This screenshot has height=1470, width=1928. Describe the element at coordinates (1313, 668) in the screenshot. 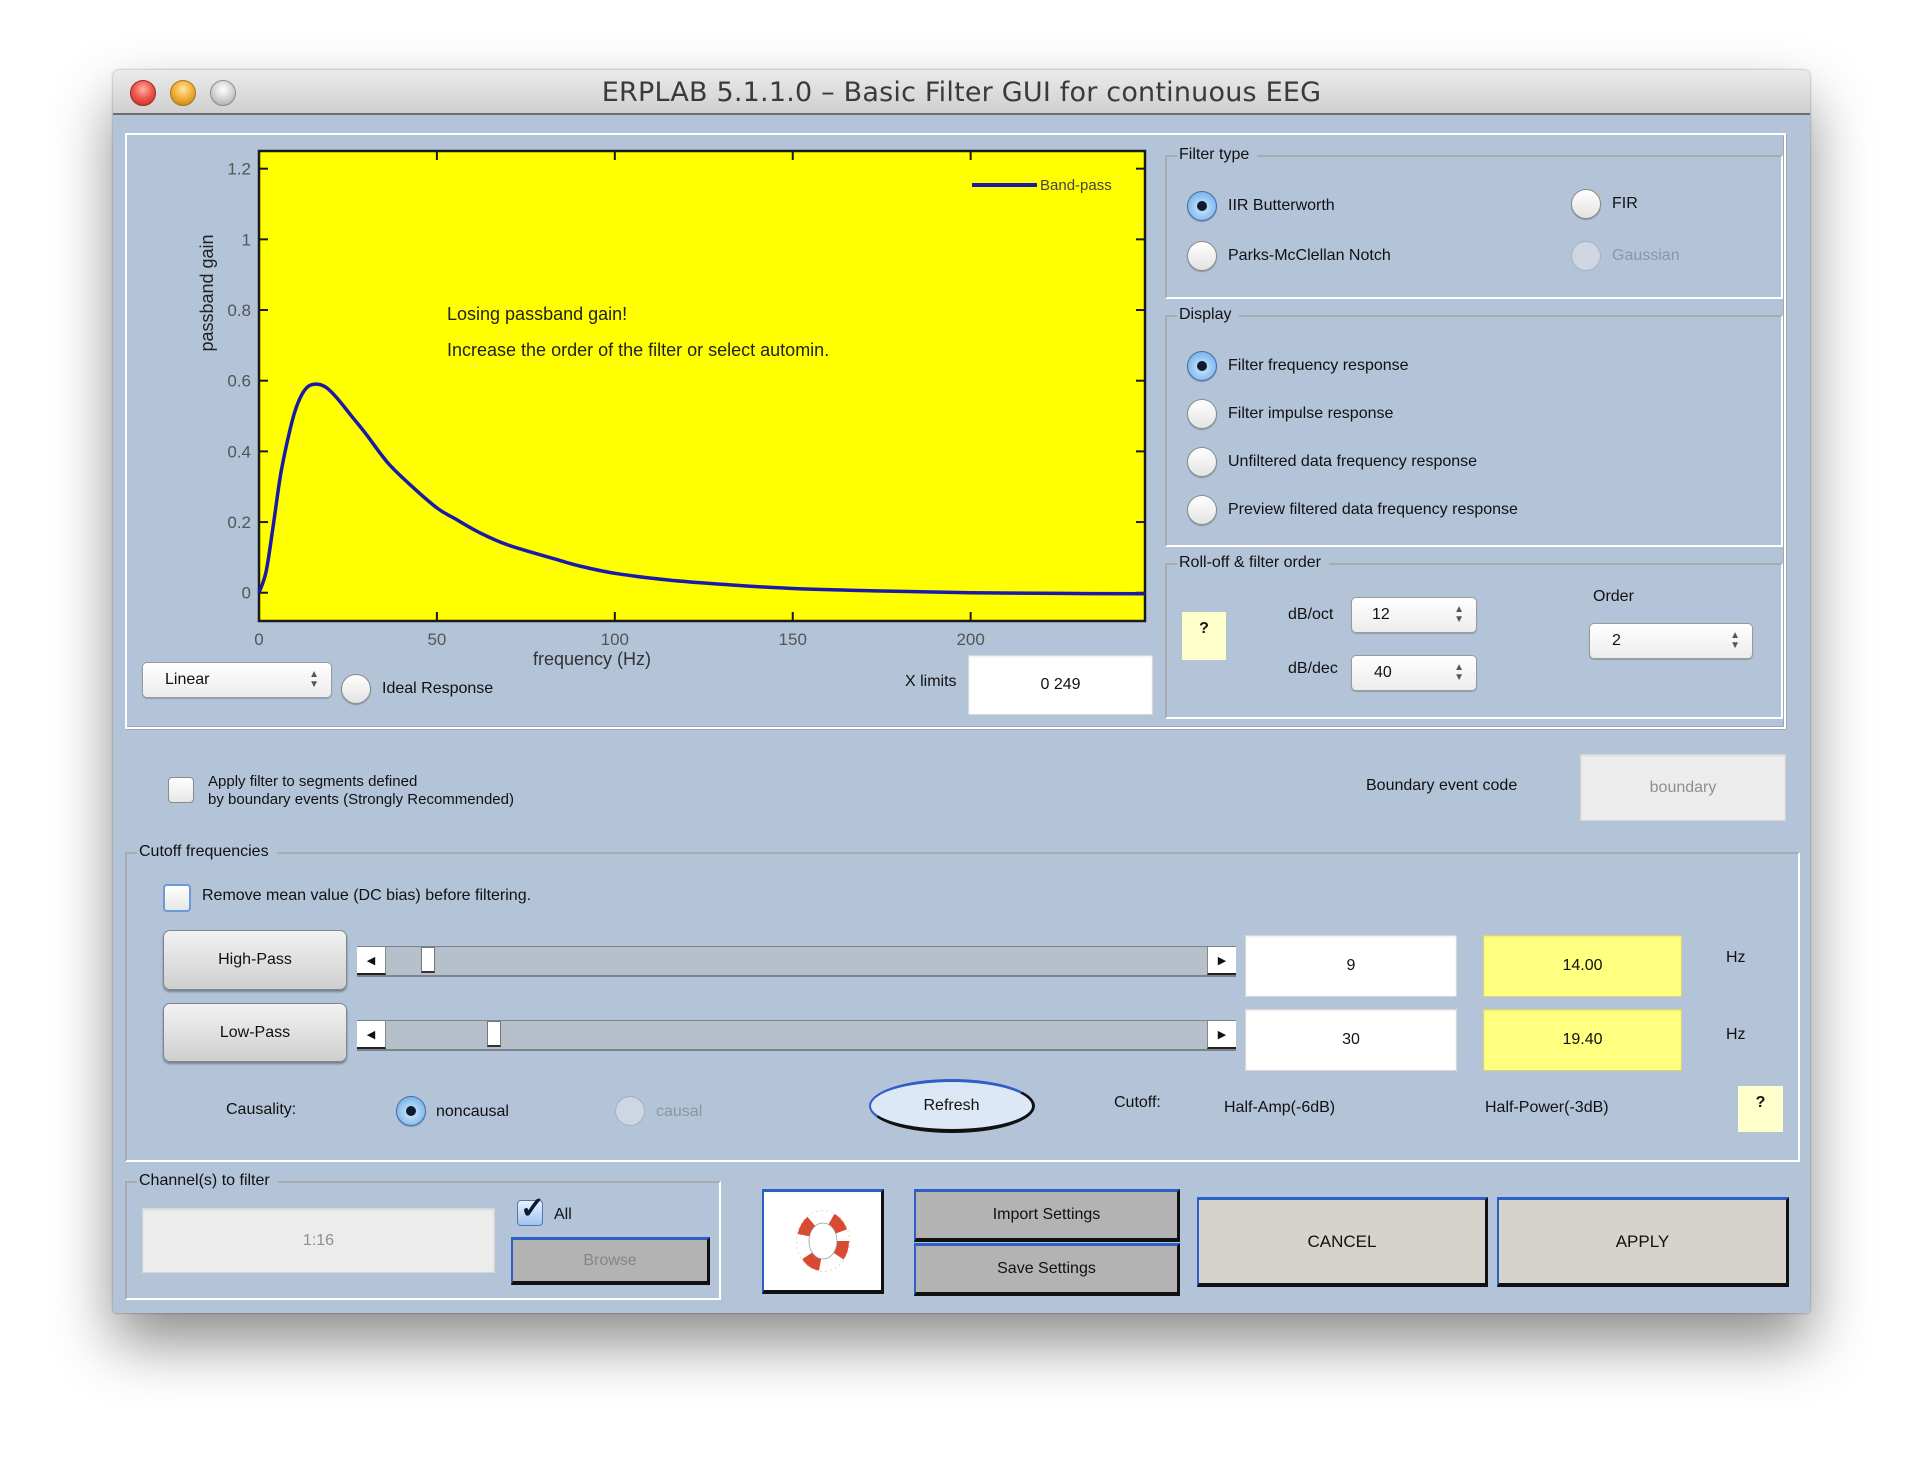

I see `db-dec-label: dB/dec` at that location.